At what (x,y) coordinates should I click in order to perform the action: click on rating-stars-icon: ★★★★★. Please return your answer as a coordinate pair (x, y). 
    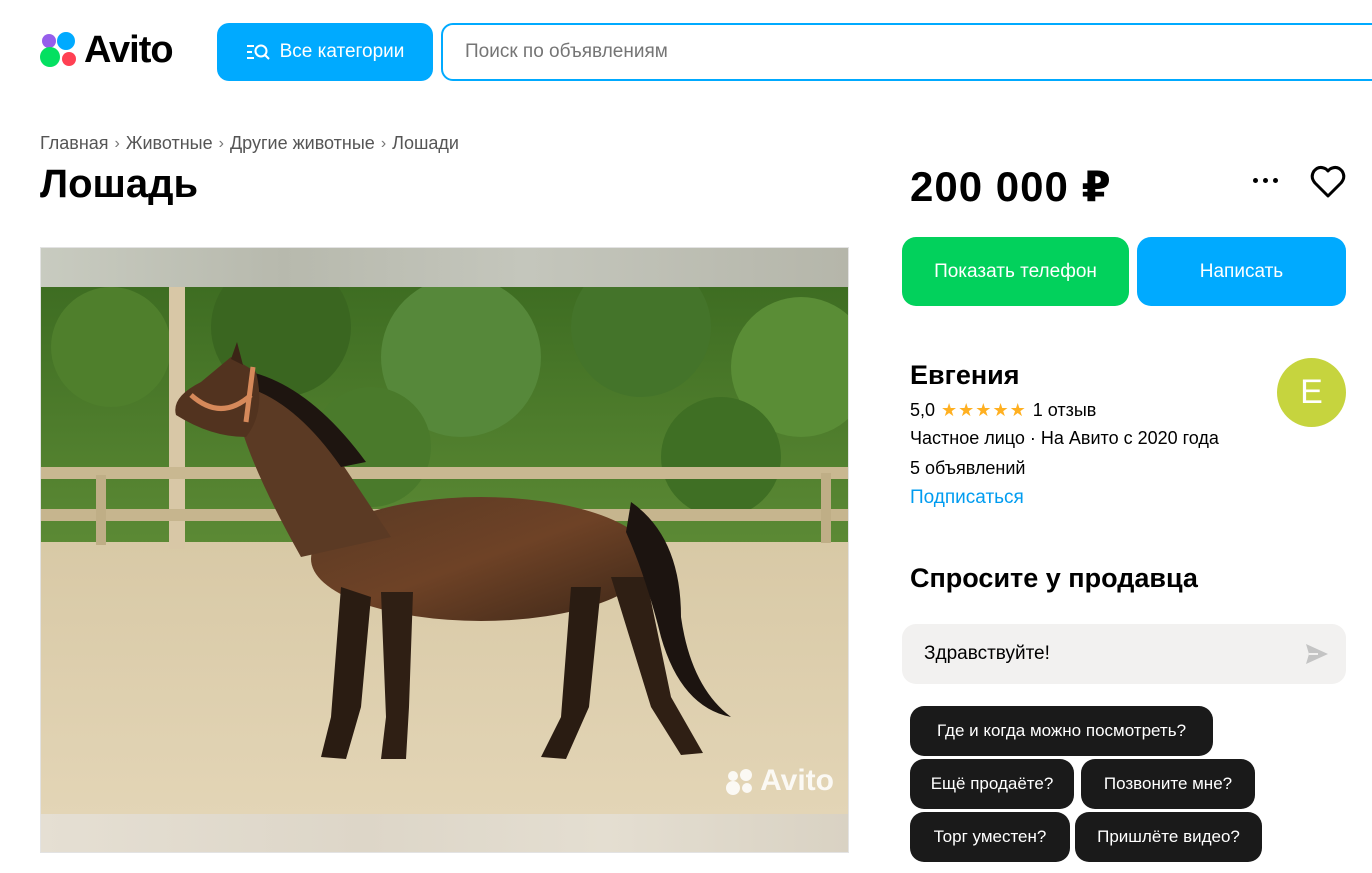
    Looking at the image, I should click on (984, 410).